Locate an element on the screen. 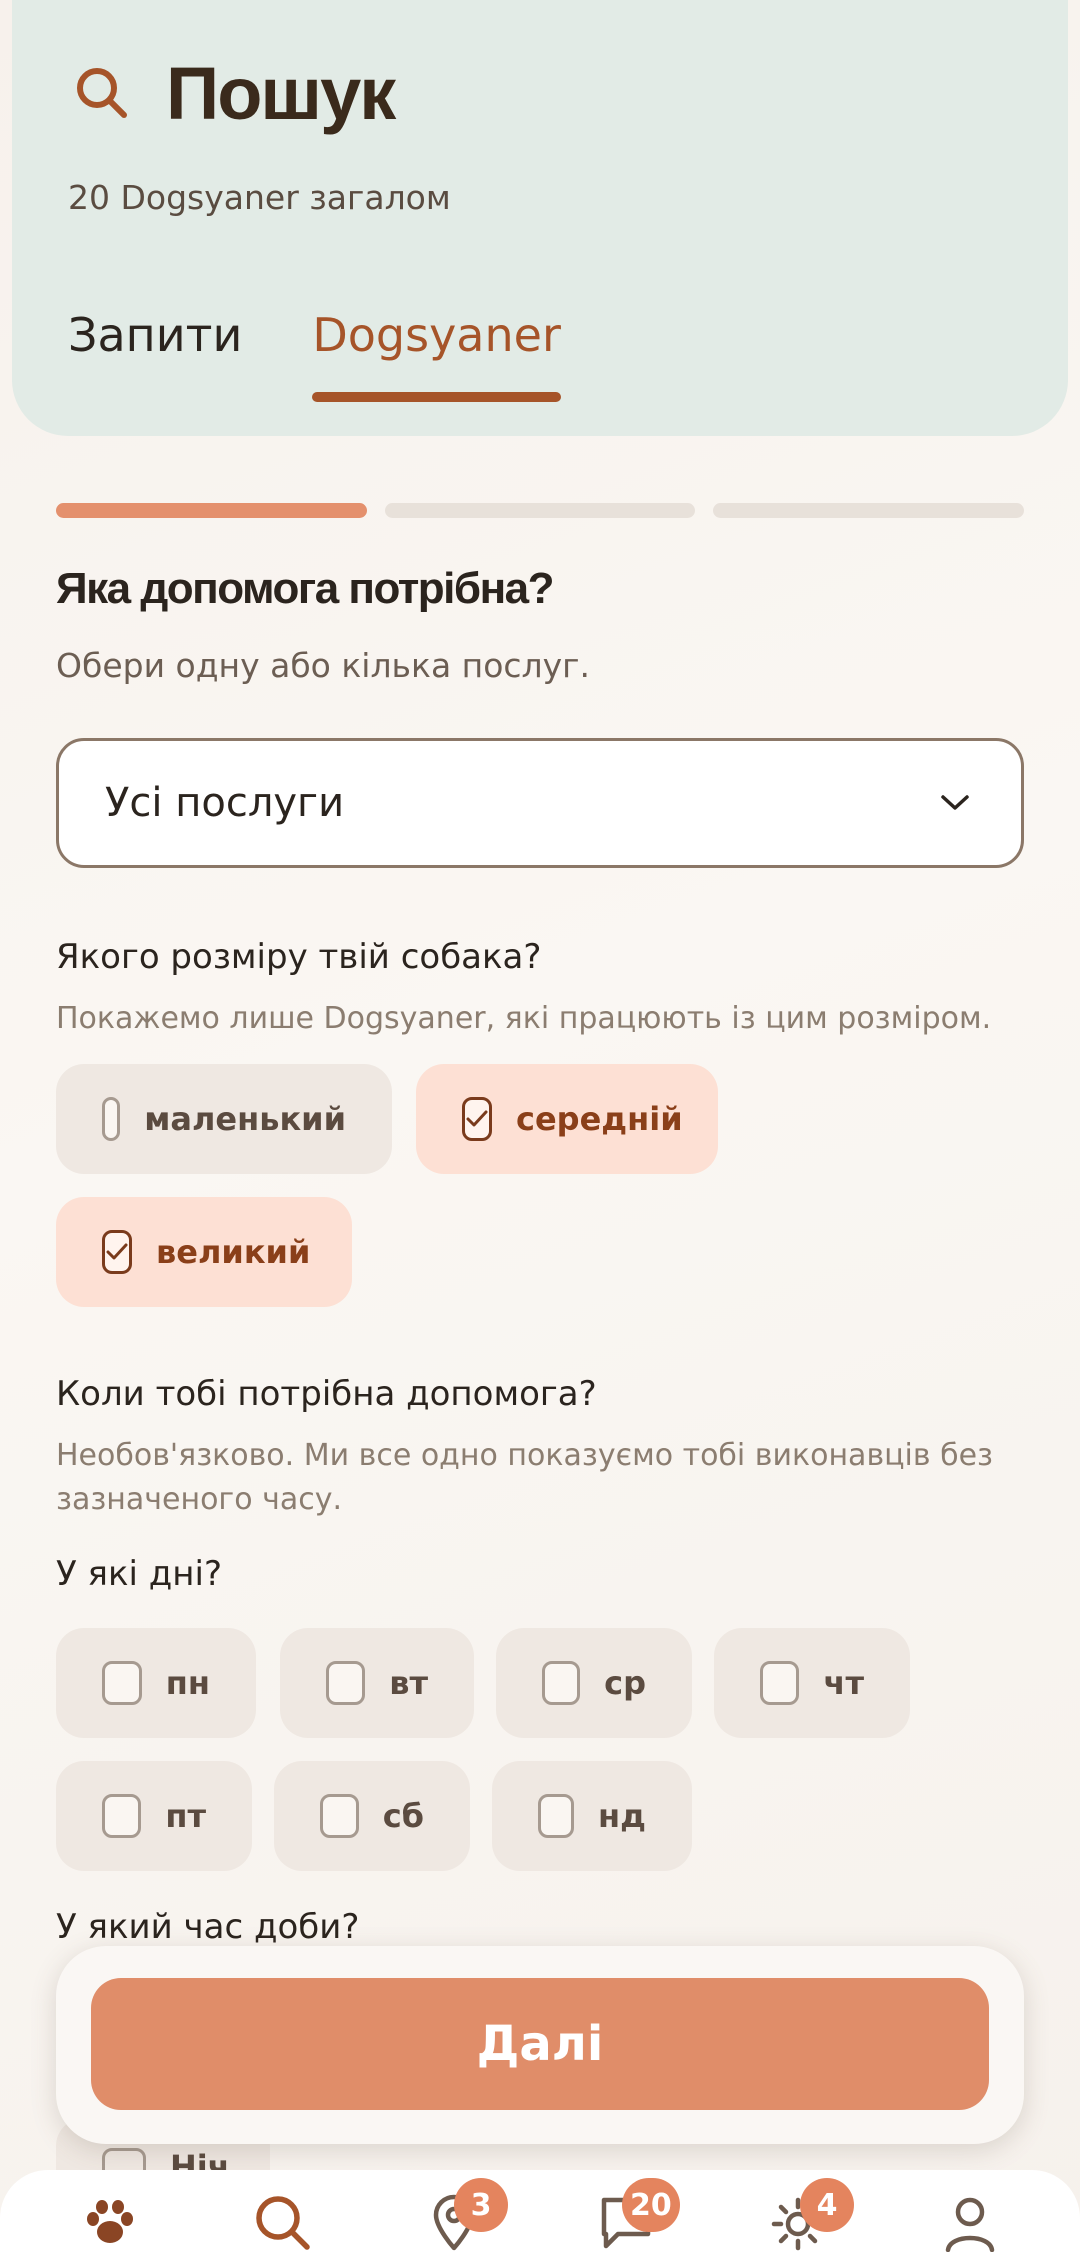 The width and height of the screenshot is (1080, 2268). chip-label: ср is located at coordinates (625, 1683).